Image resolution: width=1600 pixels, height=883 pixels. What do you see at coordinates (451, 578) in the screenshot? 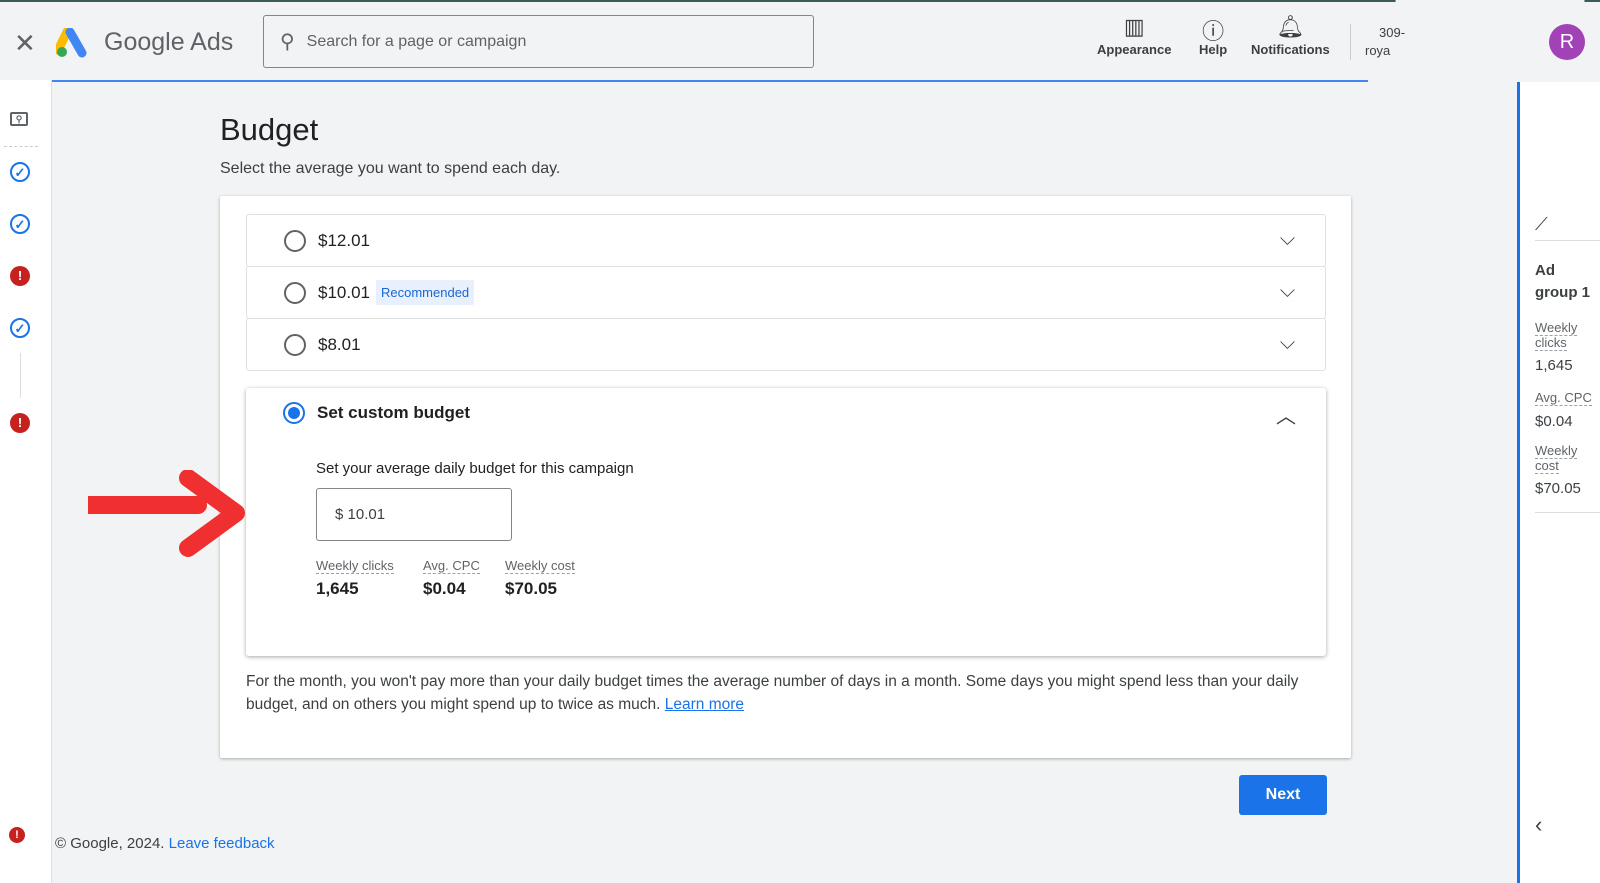
I see `stat-avg-cpc: Avg. CPC $0.04` at bounding box center [451, 578].